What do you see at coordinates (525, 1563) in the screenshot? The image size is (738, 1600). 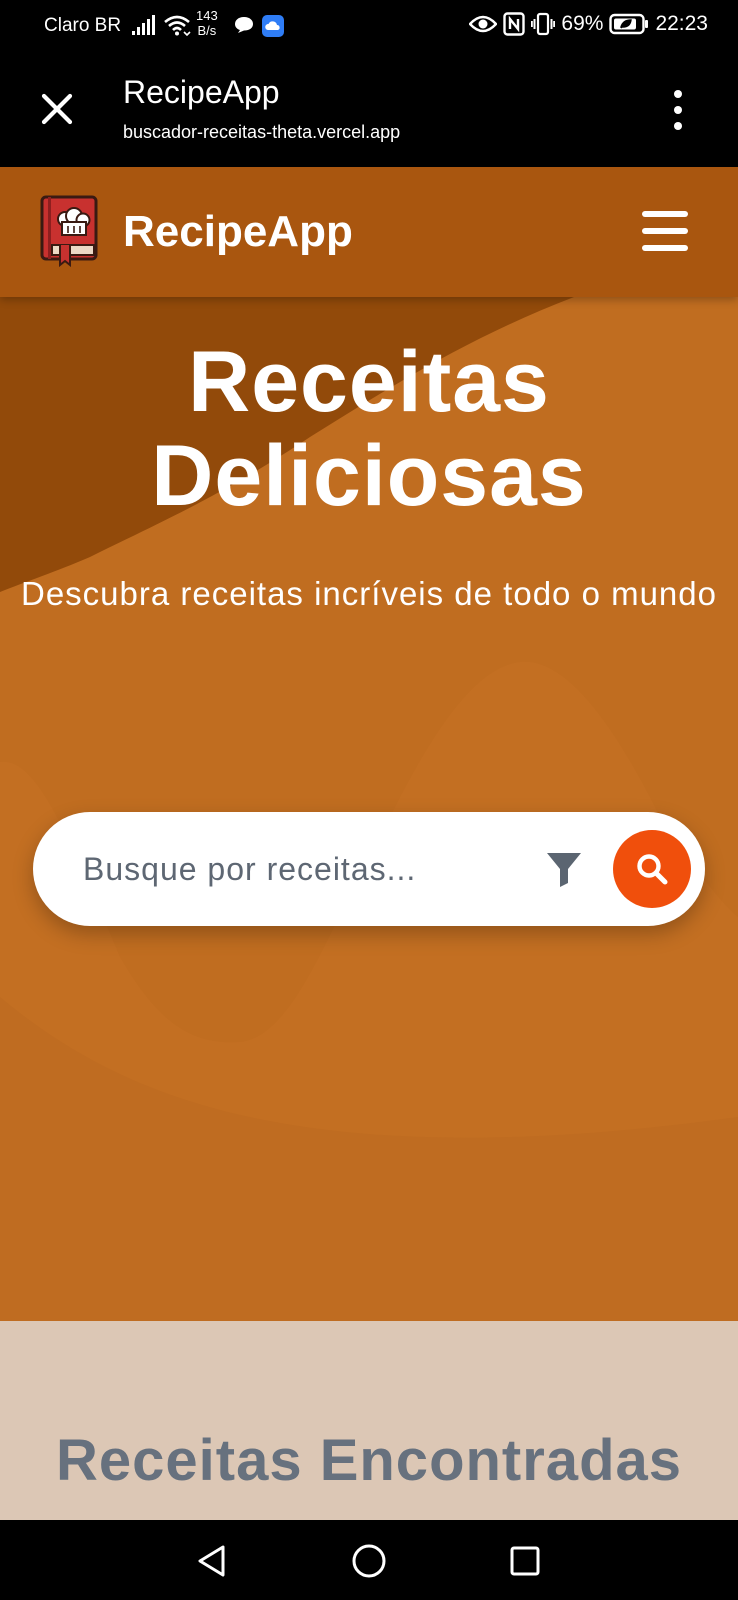 I see `recents-icon` at bounding box center [525, 1563].